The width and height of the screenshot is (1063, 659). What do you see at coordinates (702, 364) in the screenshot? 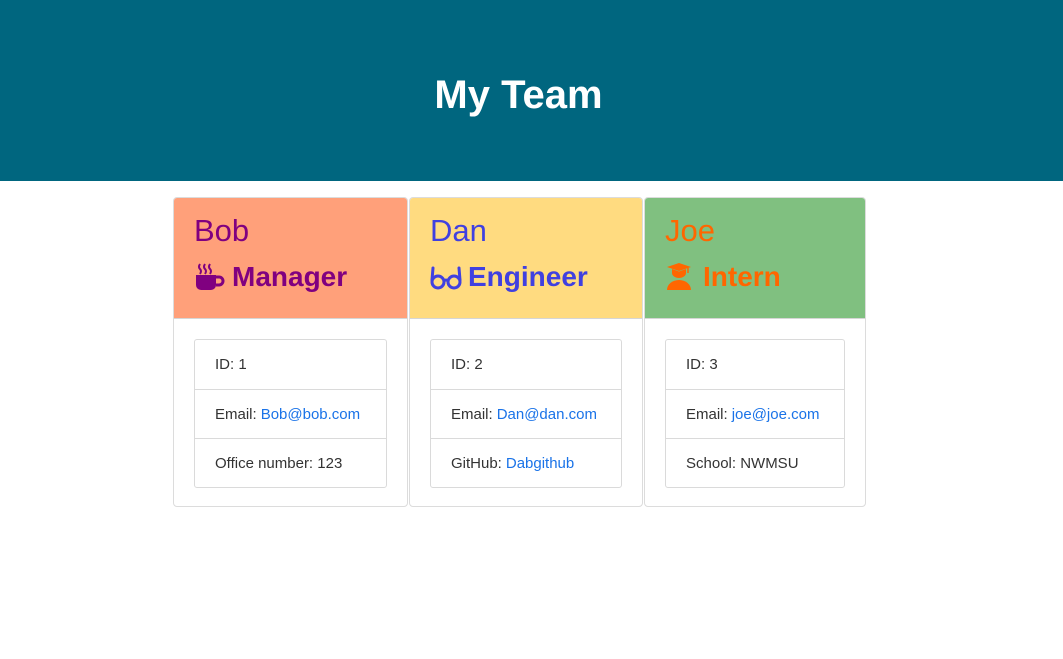
I see `employee-id: ID: 3` at bounding box center [702, 364].